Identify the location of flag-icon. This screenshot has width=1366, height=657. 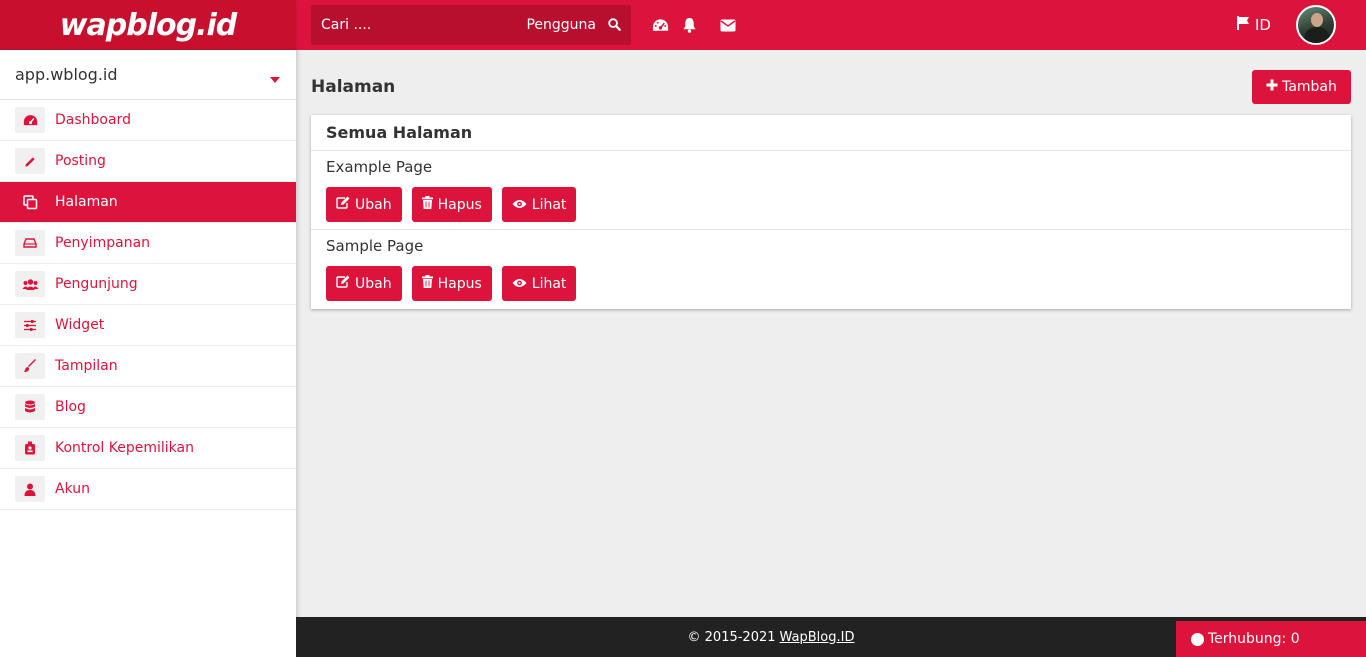
(1243, 24).